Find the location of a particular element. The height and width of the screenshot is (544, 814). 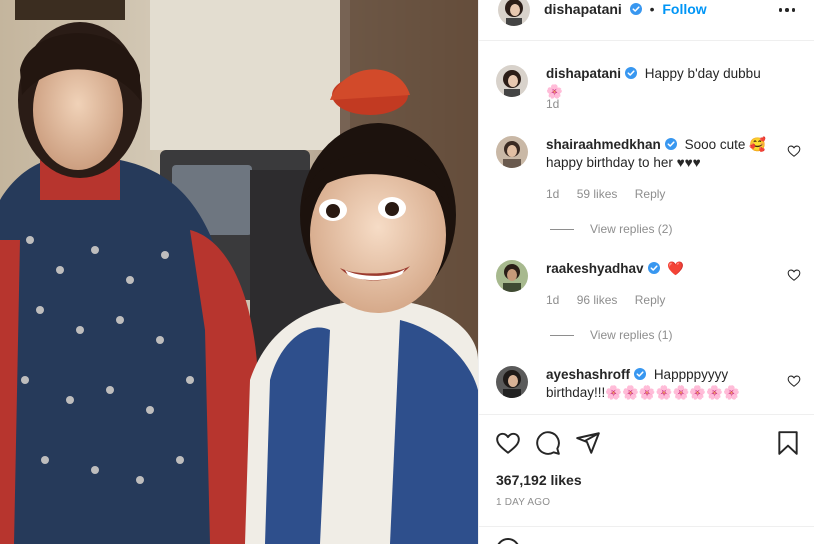

caption-meta: 1d is located at coordinates (559, 104).